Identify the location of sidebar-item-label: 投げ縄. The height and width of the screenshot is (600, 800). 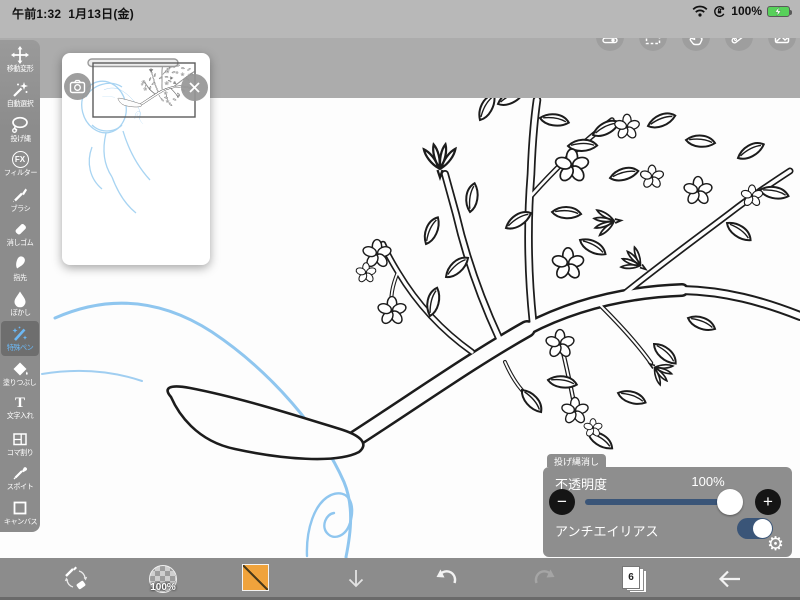
(20, 138).